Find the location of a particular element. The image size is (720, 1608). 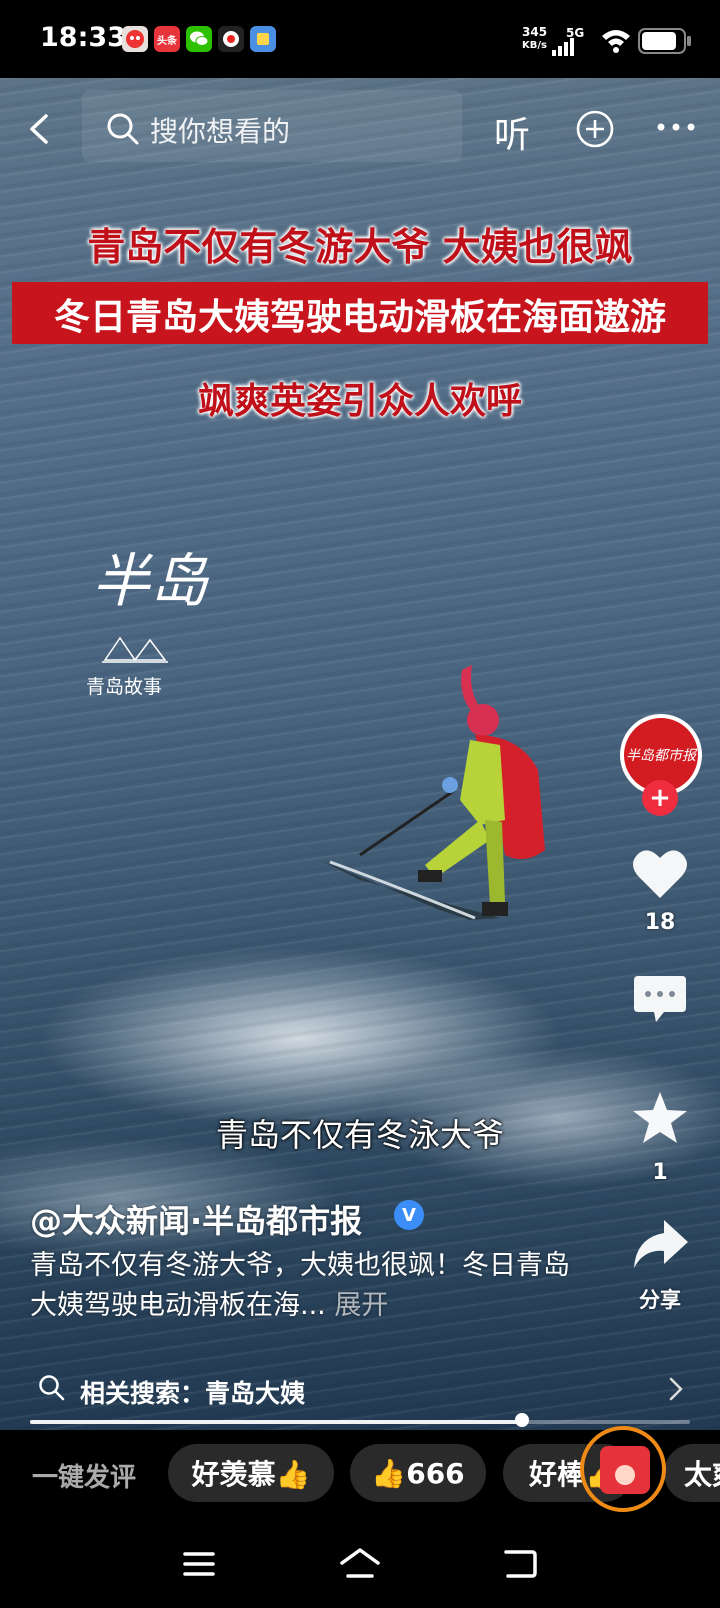

video-subtitle: 青岛不仅有冬泳大爷 is located at coordinates (359, 1135).